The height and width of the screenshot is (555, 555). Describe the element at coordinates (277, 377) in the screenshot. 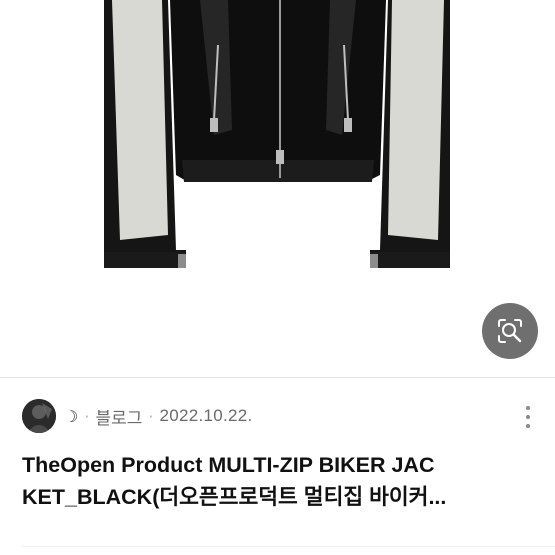

I see `section-divider` at that location.